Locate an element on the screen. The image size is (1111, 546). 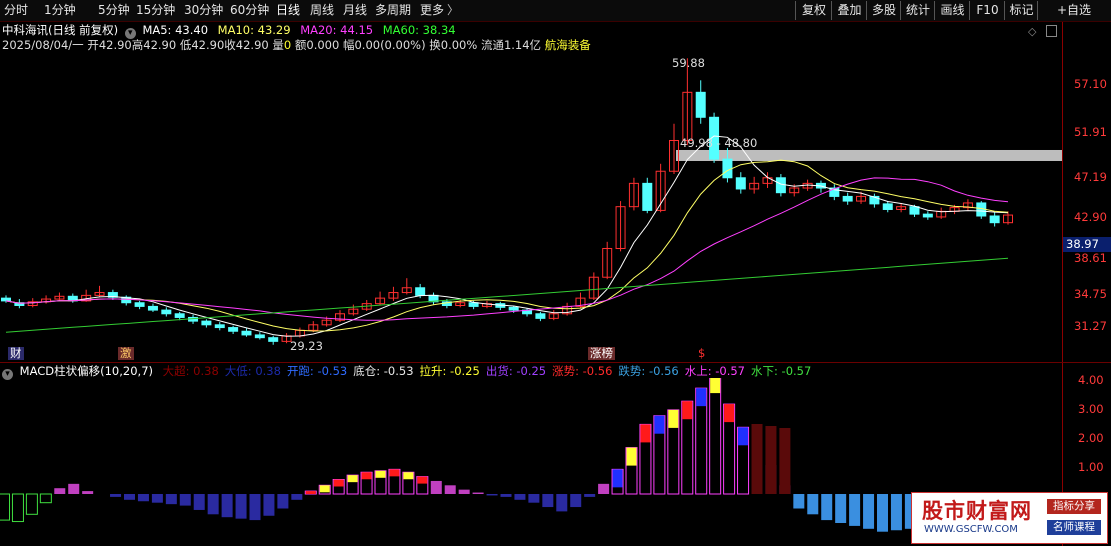
high-annotation: 59.88 is located at coordinates (688, 63).